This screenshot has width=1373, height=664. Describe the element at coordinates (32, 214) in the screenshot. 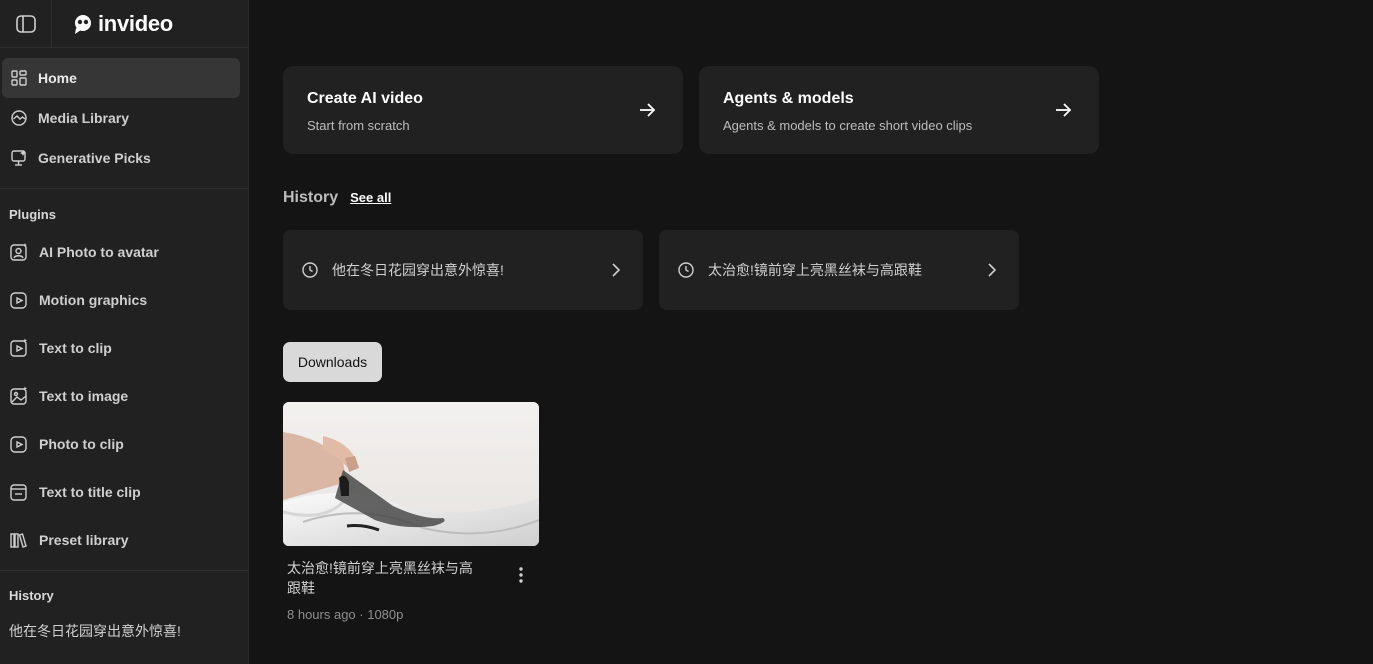

I see `plugins-heading: Plugins` at that location.